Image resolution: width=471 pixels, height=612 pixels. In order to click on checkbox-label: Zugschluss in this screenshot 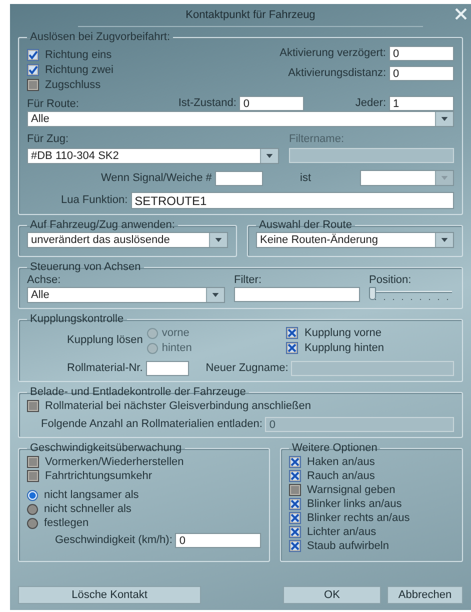, I will do `click(73, 85)`.